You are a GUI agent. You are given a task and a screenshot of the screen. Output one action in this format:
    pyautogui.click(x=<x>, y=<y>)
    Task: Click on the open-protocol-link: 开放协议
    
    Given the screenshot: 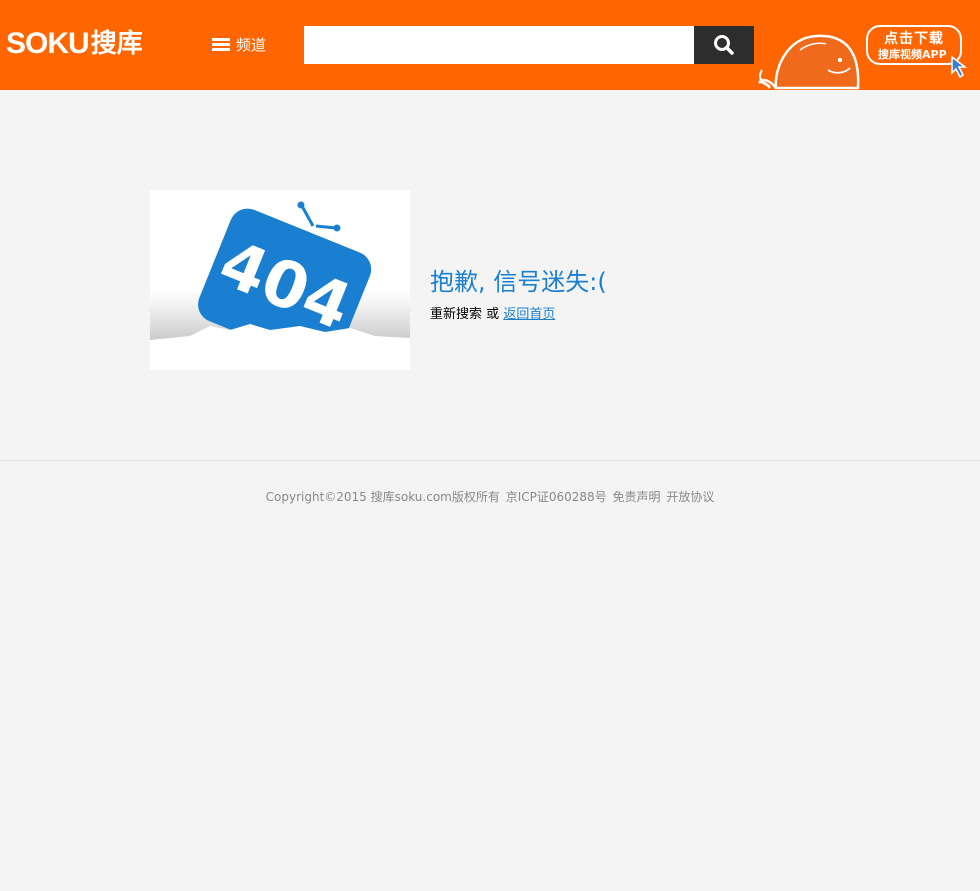 What is the action you would take?
    pyautogui.click(x=690, y=497)
    